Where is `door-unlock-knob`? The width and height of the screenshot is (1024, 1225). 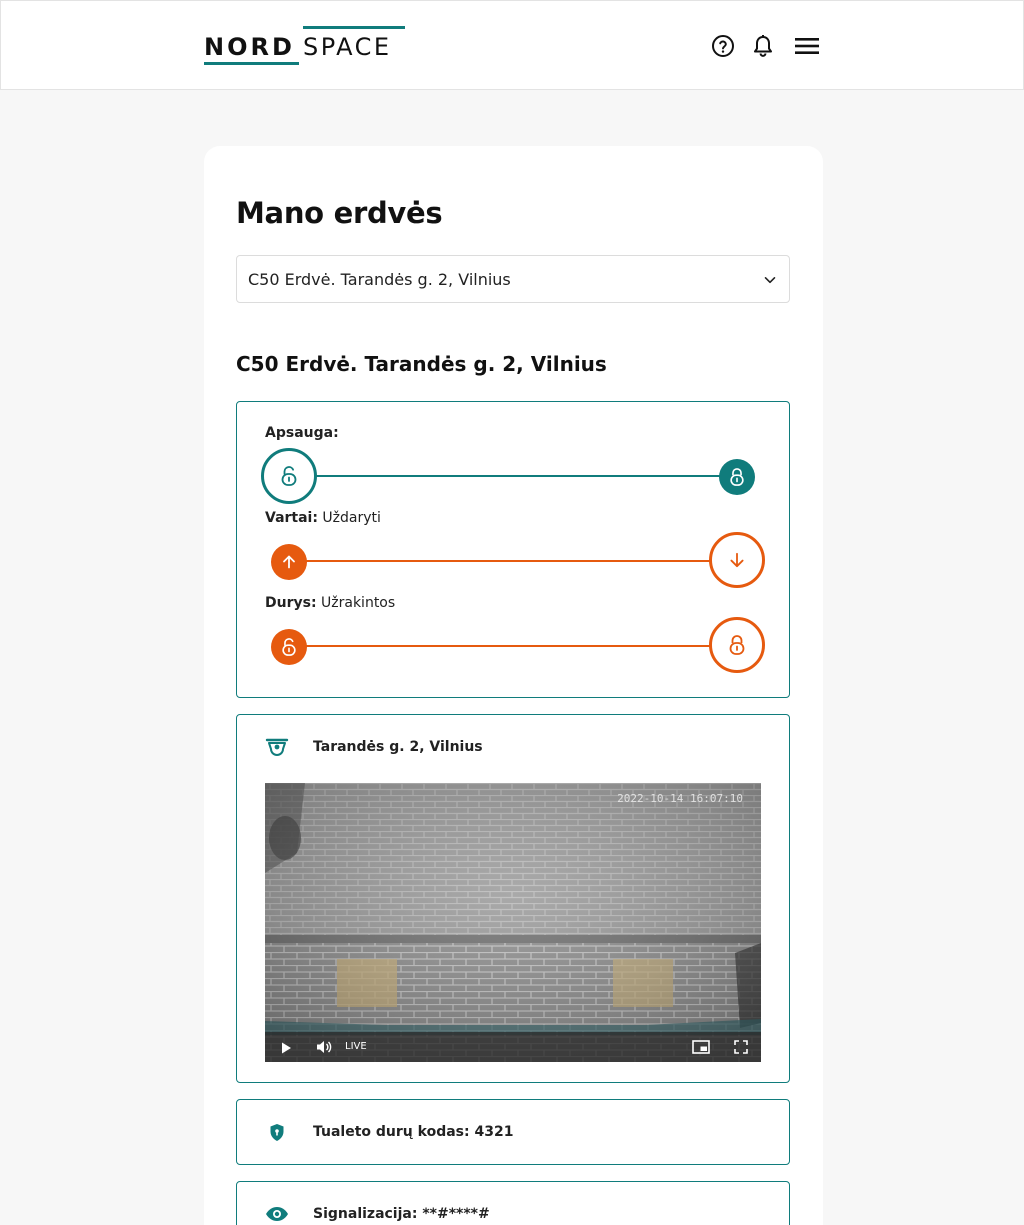
door-unlock-knob is located at coordinates (289, 647).